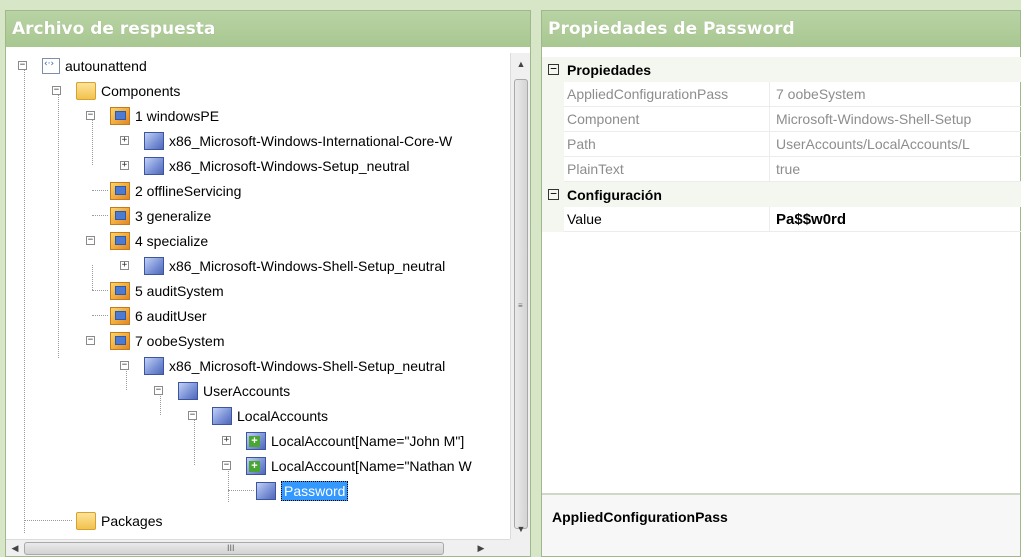 The width and height of the screenshot is (1021, 557). What do you see at coordinates (155, 290) in the screenshot?
I see `tree-node-auditsystem: 5 auditSystem` at bounding box center [155, 290].